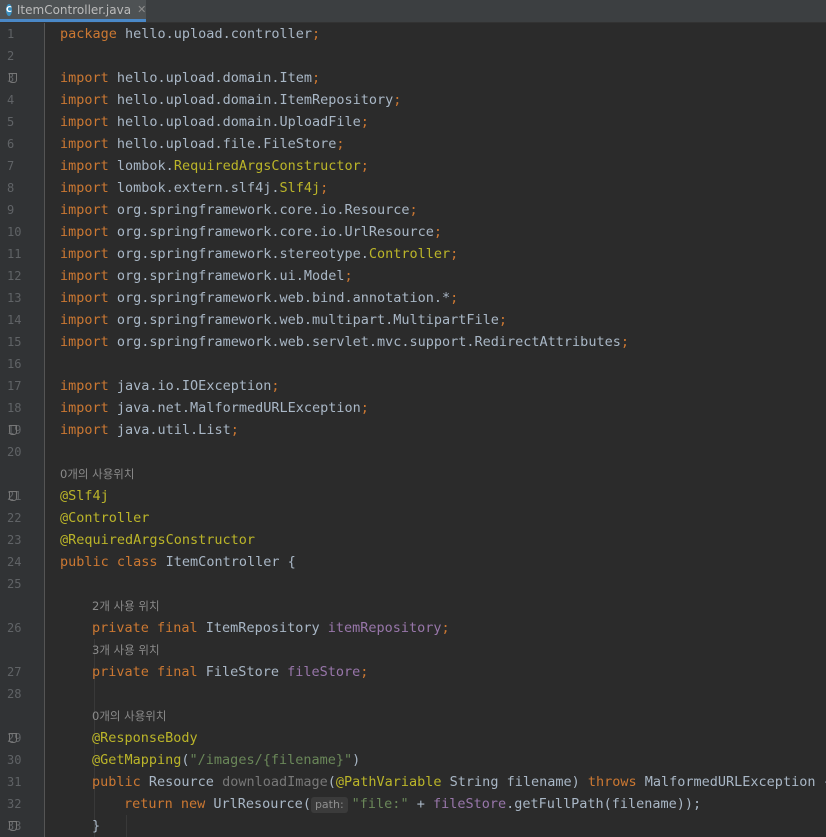  What do you see at coordinates (126, 606) in the screenshot?
I see `usage-hint: 2개 사용 위치` at bounding box center [126, 606].